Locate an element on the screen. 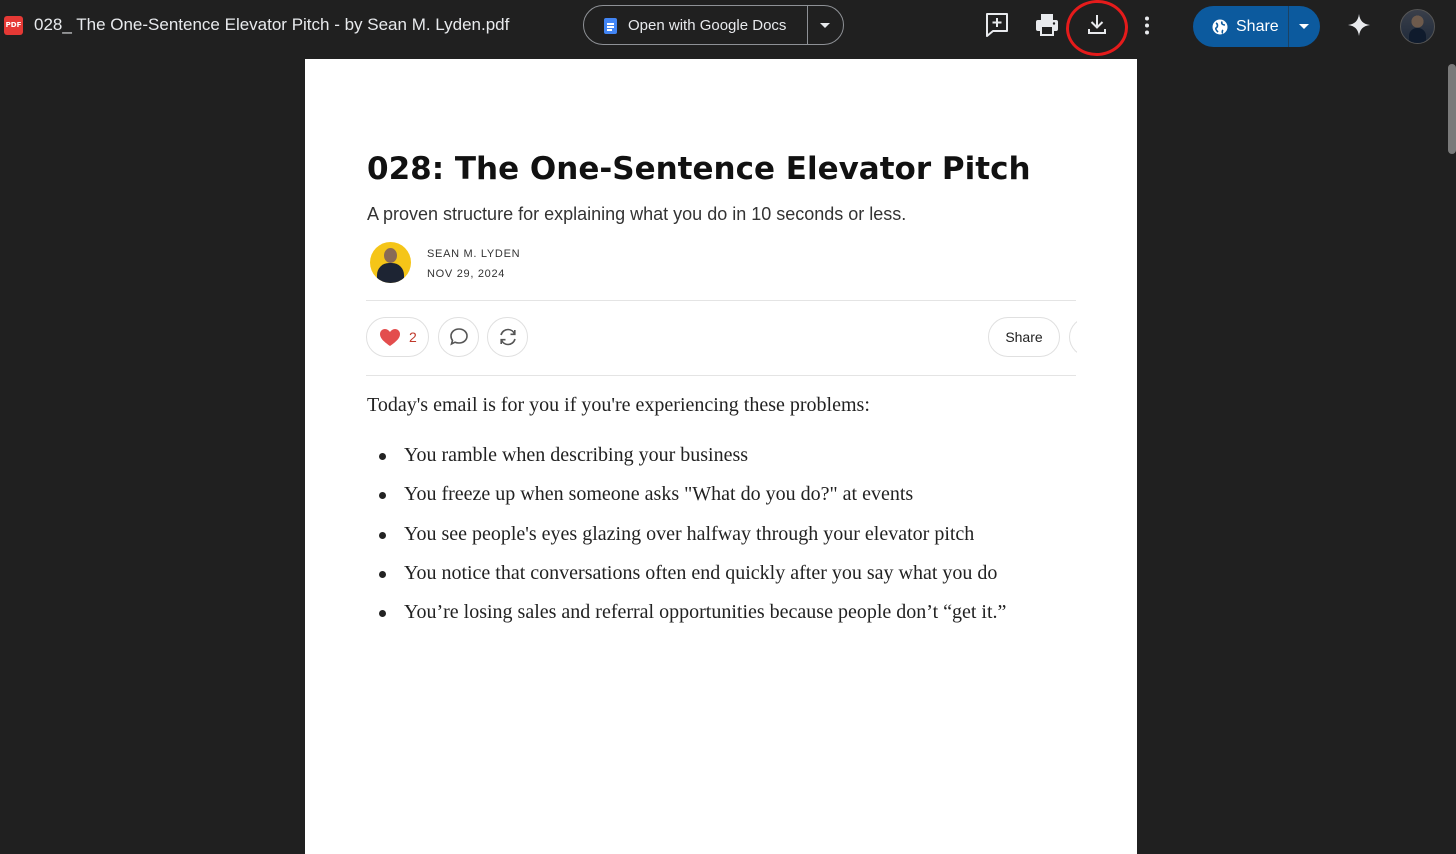  comment-button is located at coordinates (458, 337).